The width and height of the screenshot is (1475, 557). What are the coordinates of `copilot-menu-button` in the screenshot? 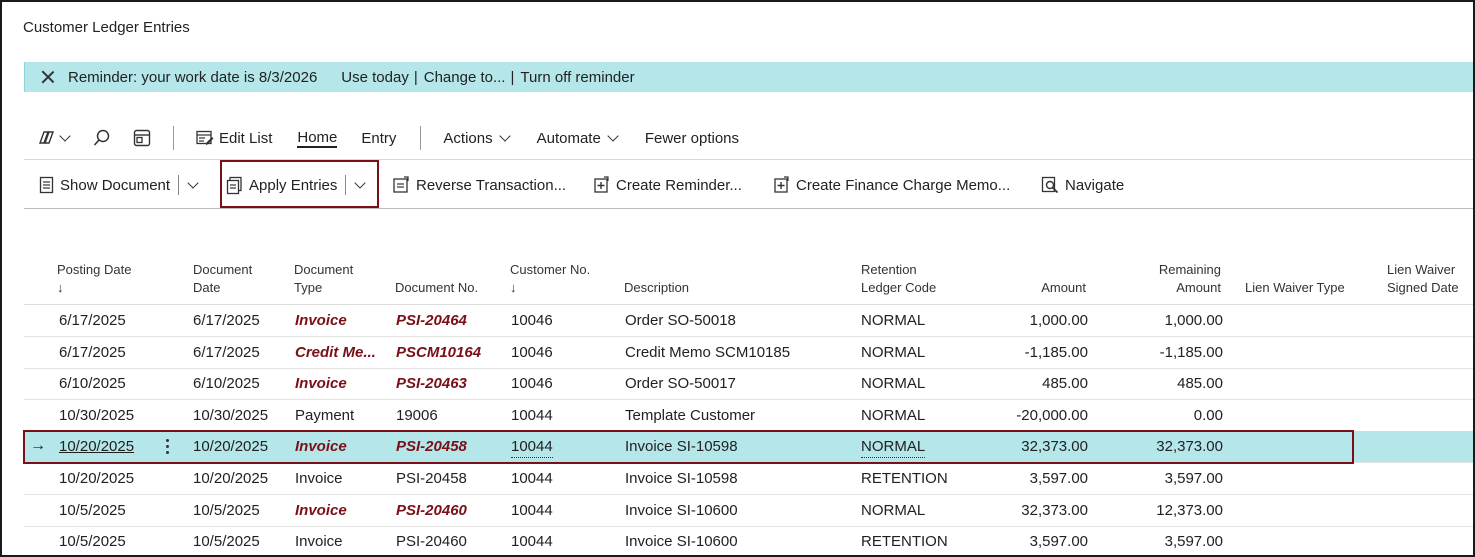 It's located at (53, 138).